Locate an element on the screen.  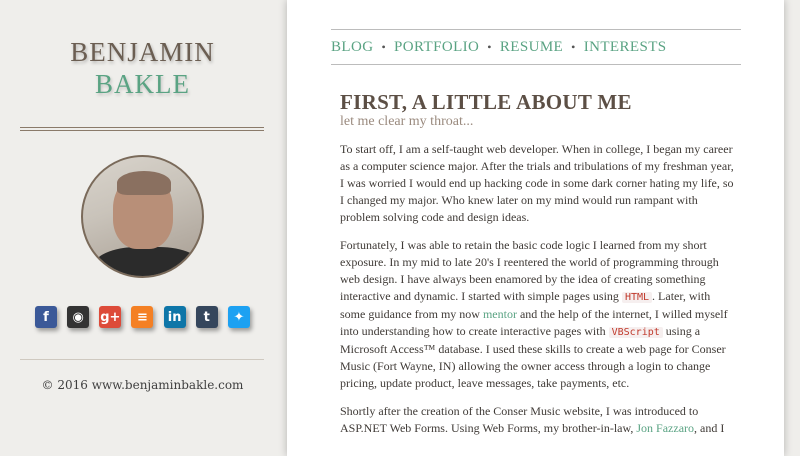
linkedin-icon: in is located at coordinates (174, 317).